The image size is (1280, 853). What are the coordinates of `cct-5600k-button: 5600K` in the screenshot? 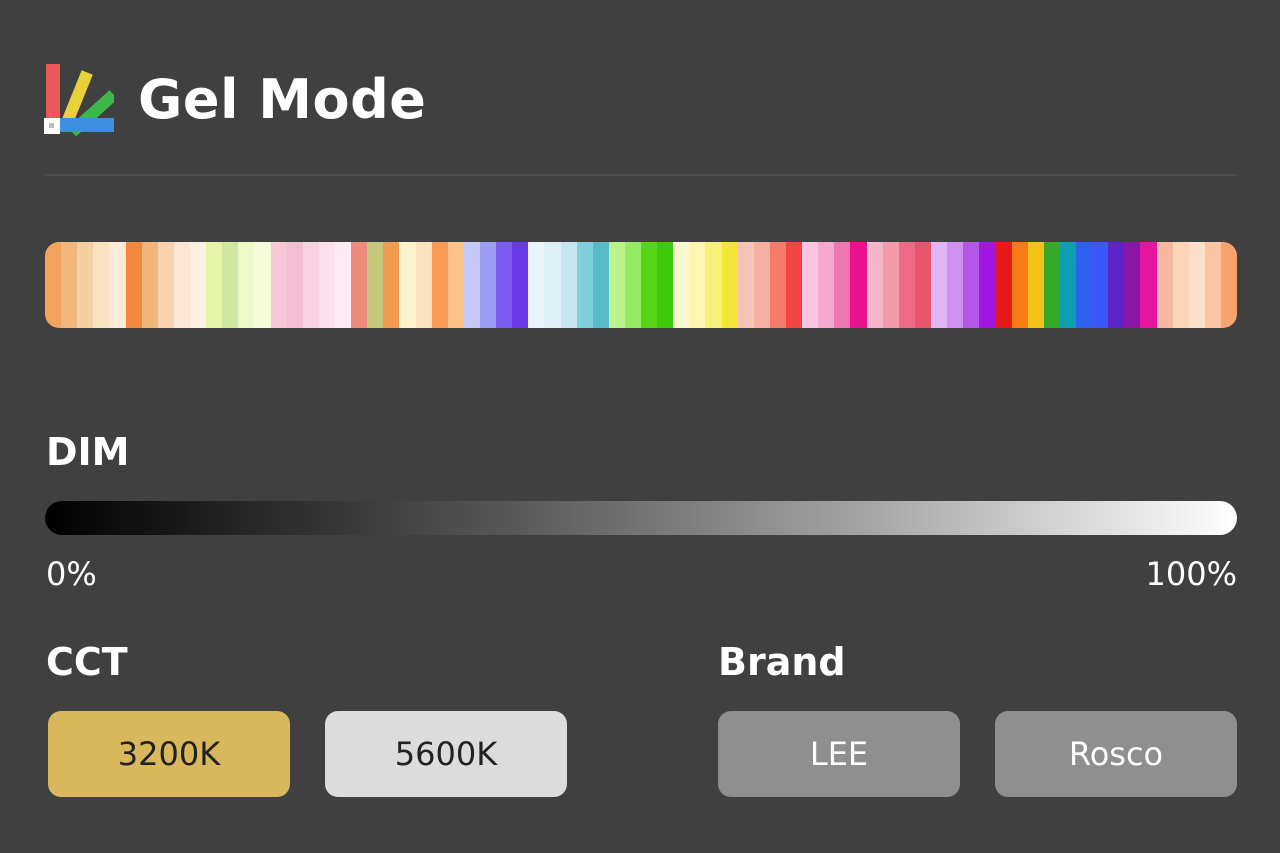 It's located at (446, 754).